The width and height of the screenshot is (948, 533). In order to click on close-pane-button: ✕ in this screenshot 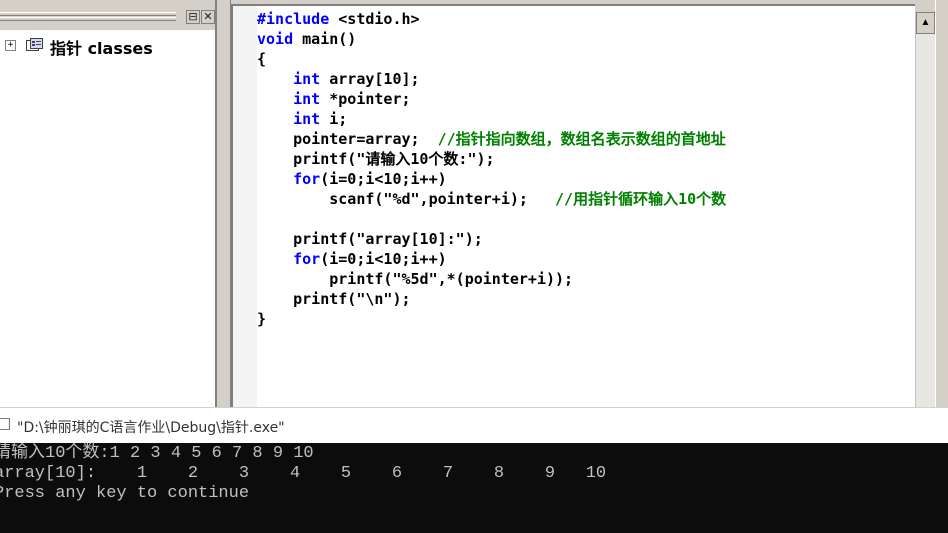, I will do `click(208, 17)`.